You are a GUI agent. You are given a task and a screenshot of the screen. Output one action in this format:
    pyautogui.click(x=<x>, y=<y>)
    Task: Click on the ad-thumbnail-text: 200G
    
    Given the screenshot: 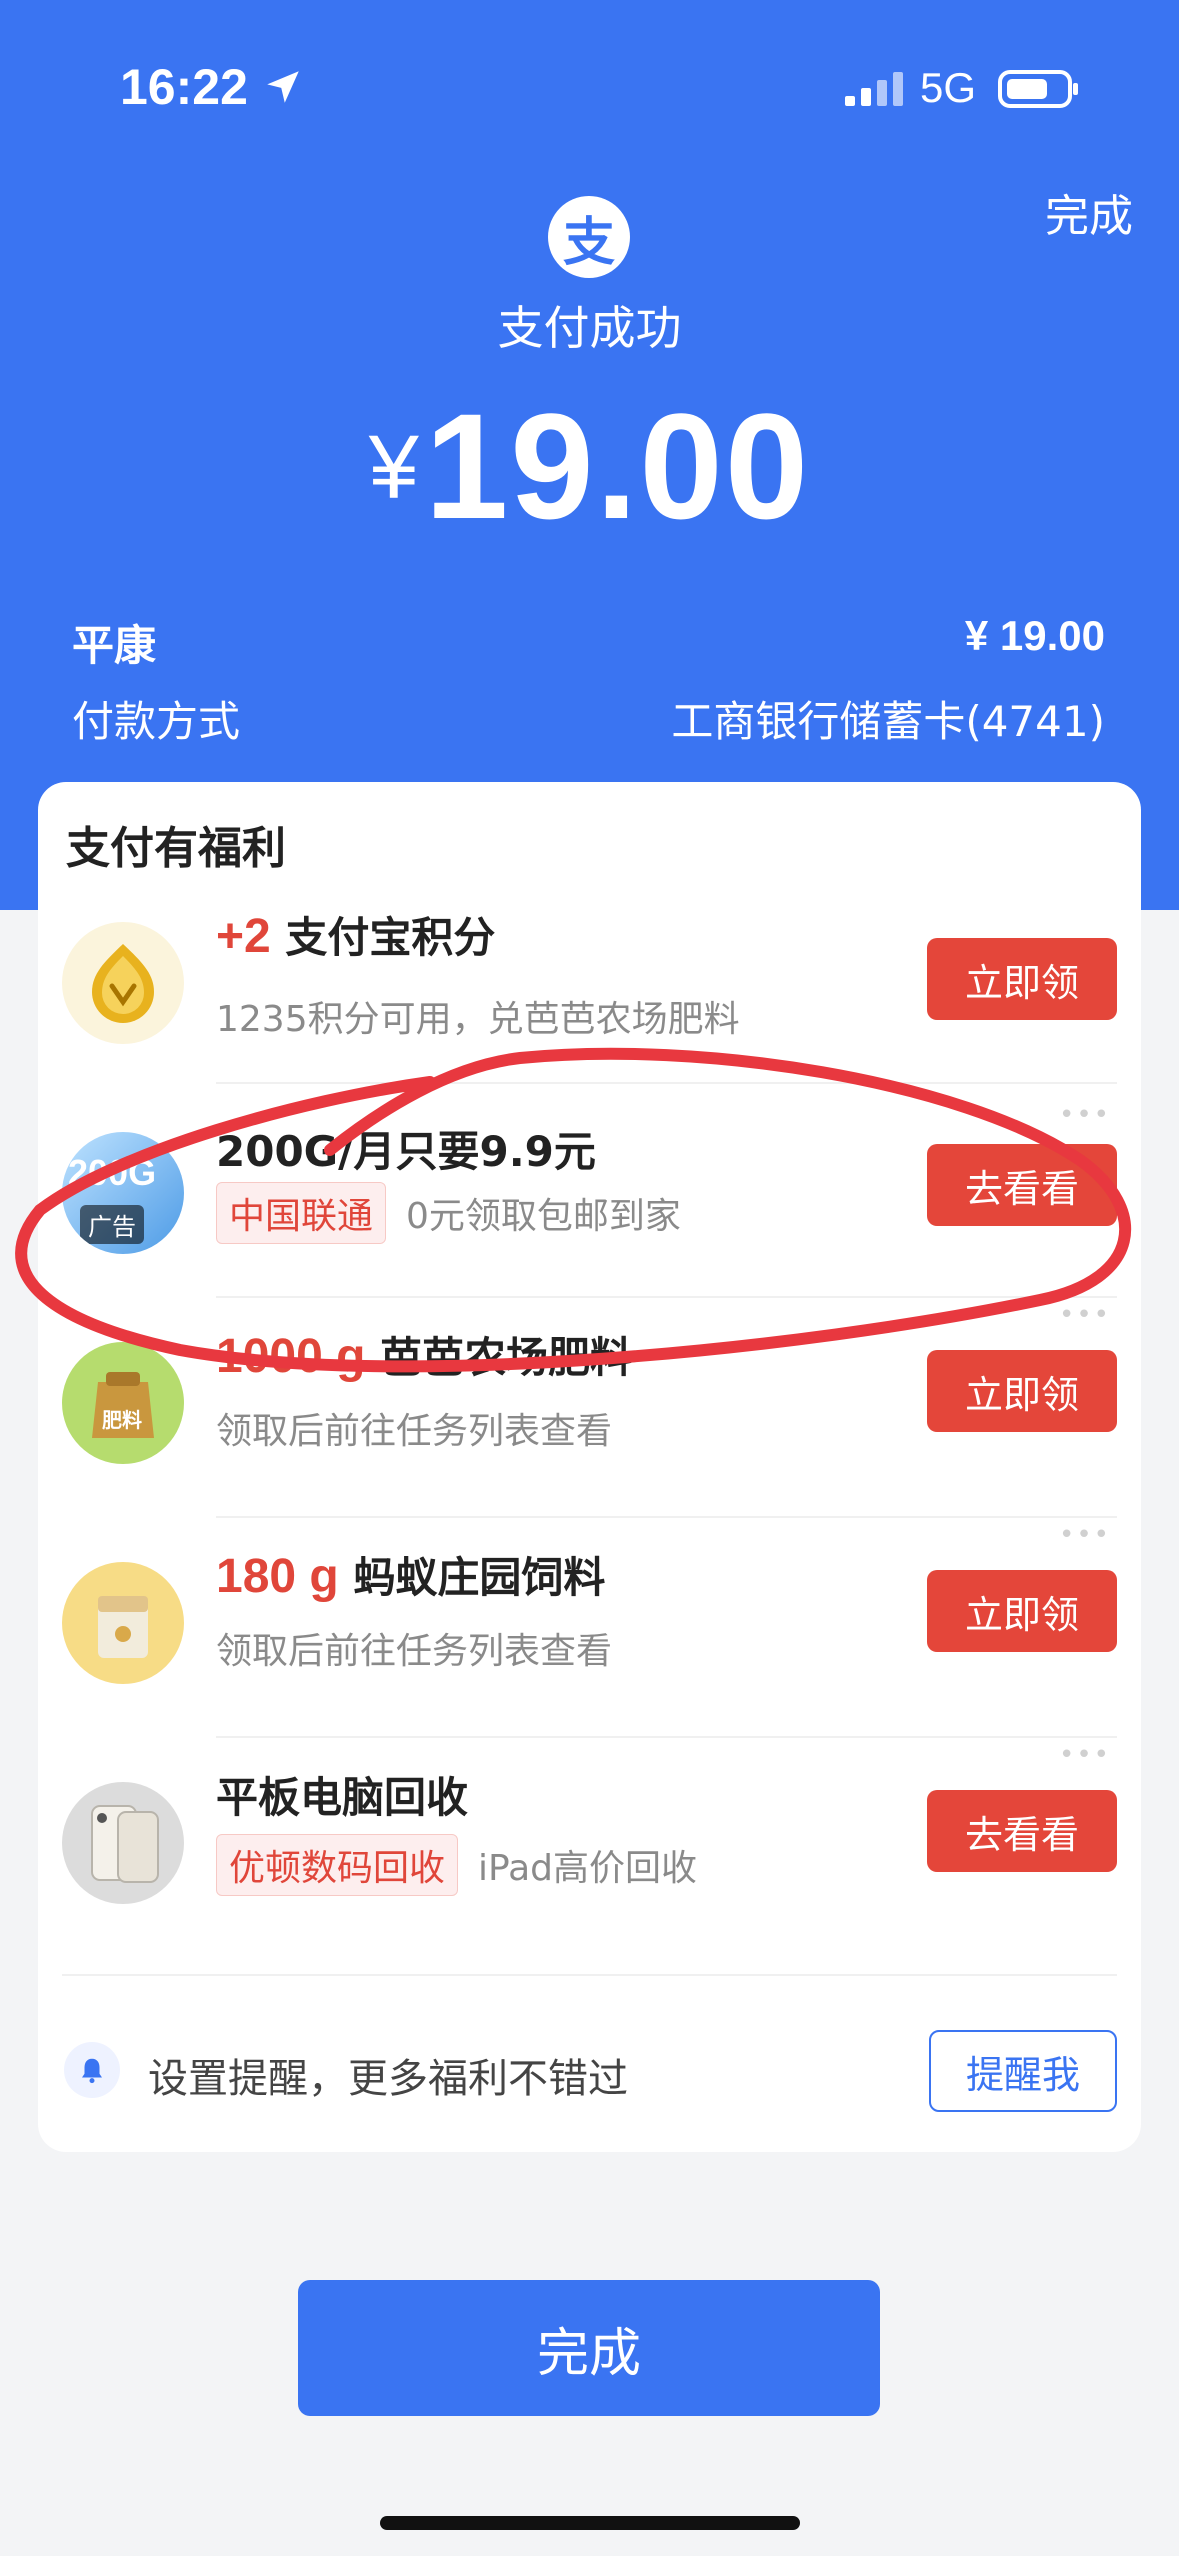 What is the action you would take?
    pyautogui.click(x=112, y=1172)
    